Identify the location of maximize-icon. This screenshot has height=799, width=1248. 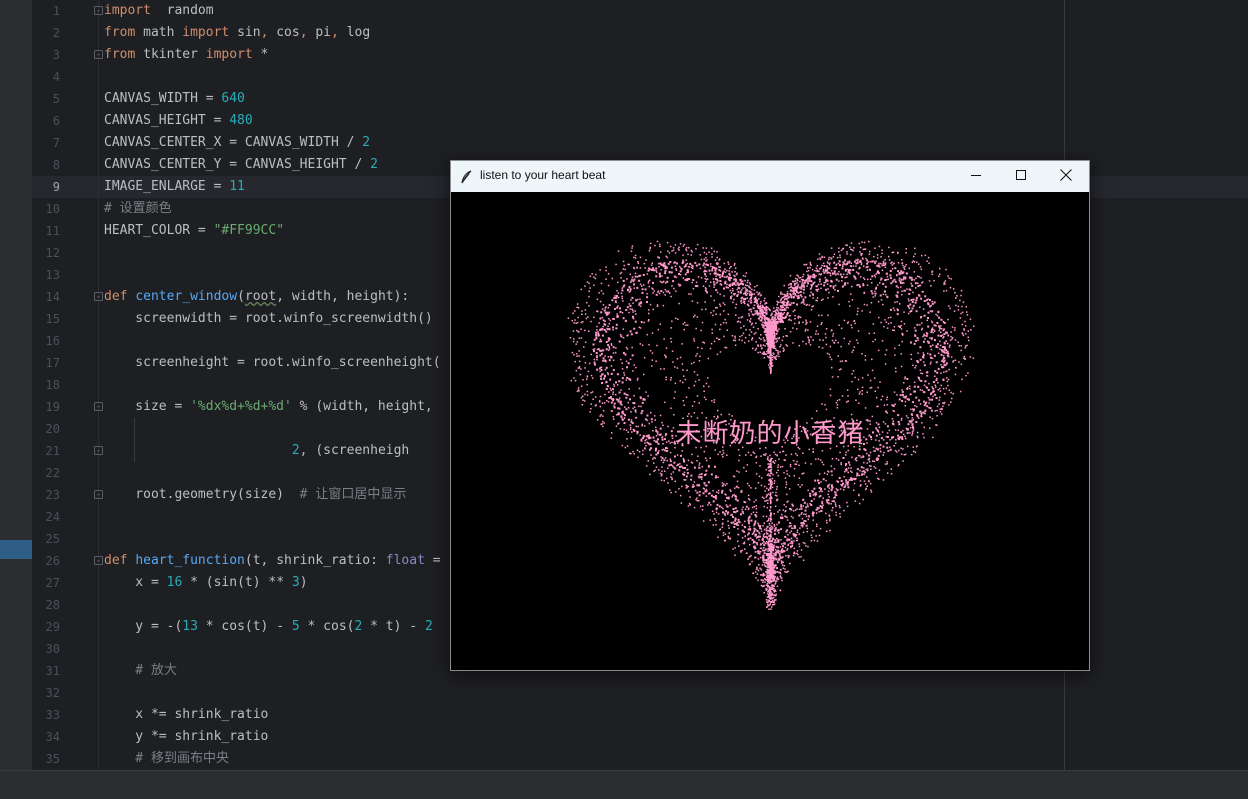
(1021, 175).